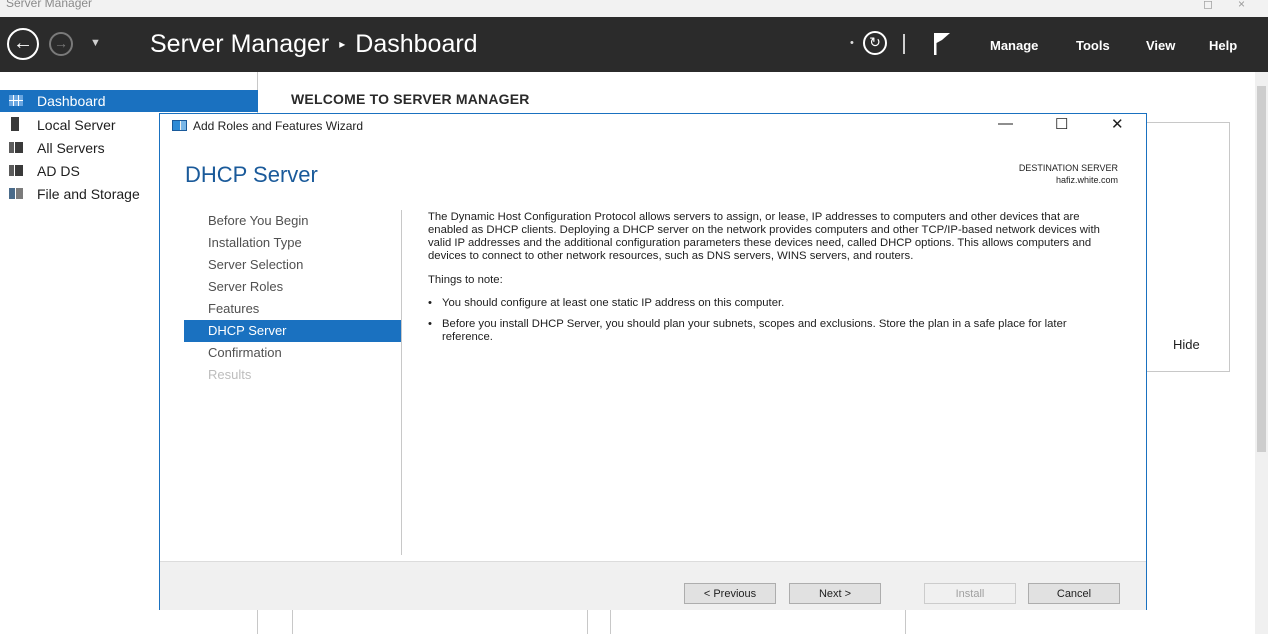 This screenshot has width=1268, height=634. What do you see at coordinates (71, 101) in the screenshot?
I see `sidebar-item-label: Dashboard` at bounding box center [71, 101].